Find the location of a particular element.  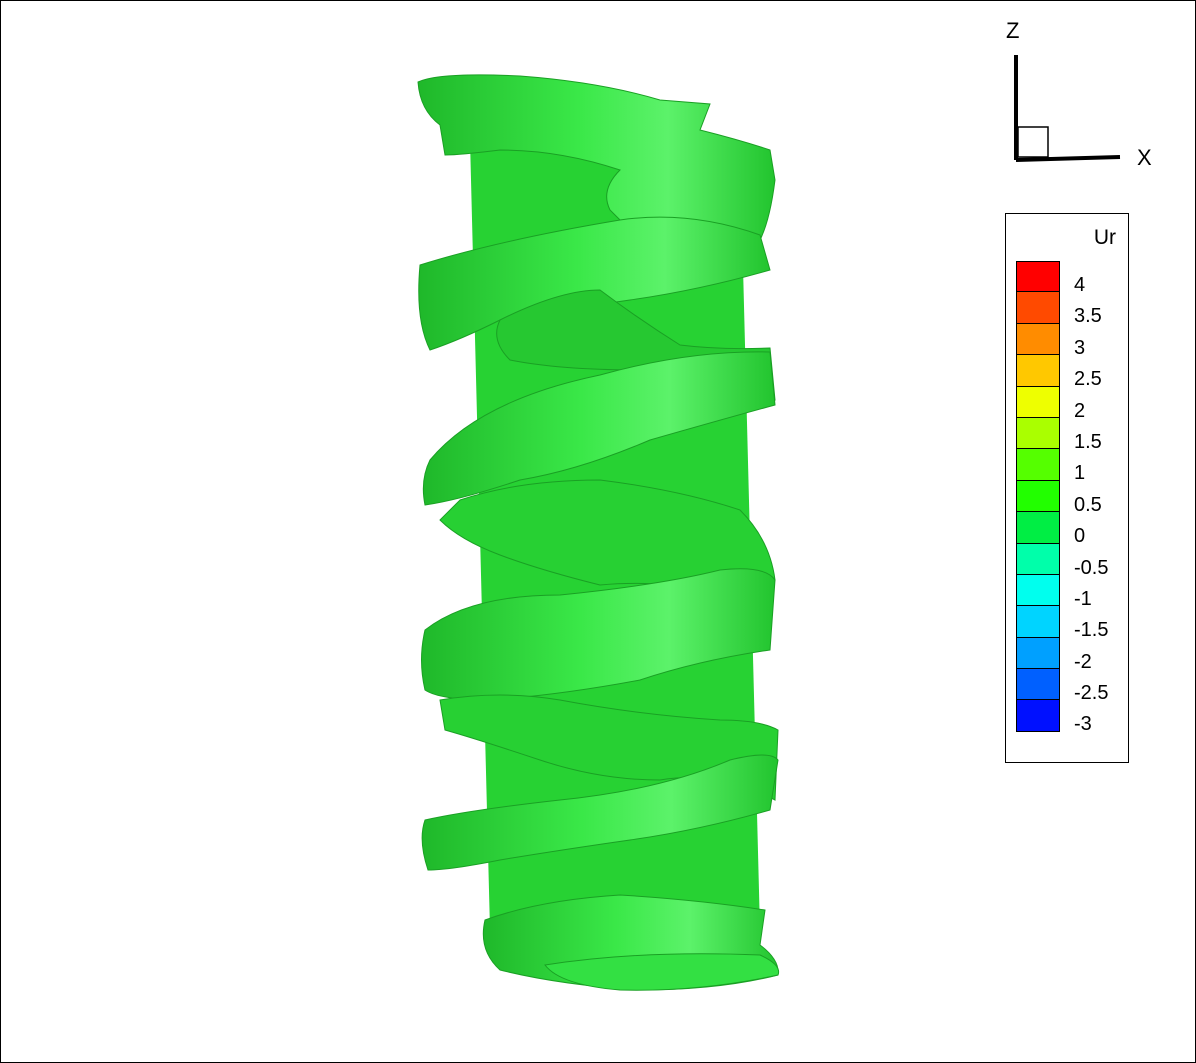

legend-label: -2.5 is located at coordinates (1091, 693).